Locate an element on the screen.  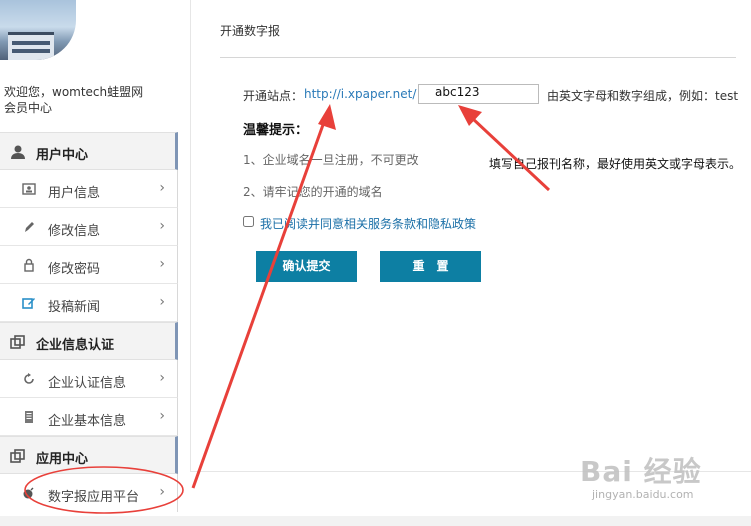
id-card-icon is located at coordinates (29, 189).